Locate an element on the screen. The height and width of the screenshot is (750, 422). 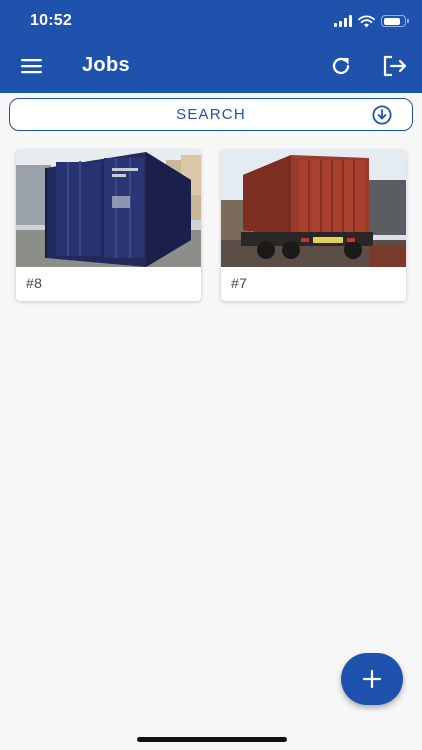
job-card: #7 is located at coordinates (313, 225).